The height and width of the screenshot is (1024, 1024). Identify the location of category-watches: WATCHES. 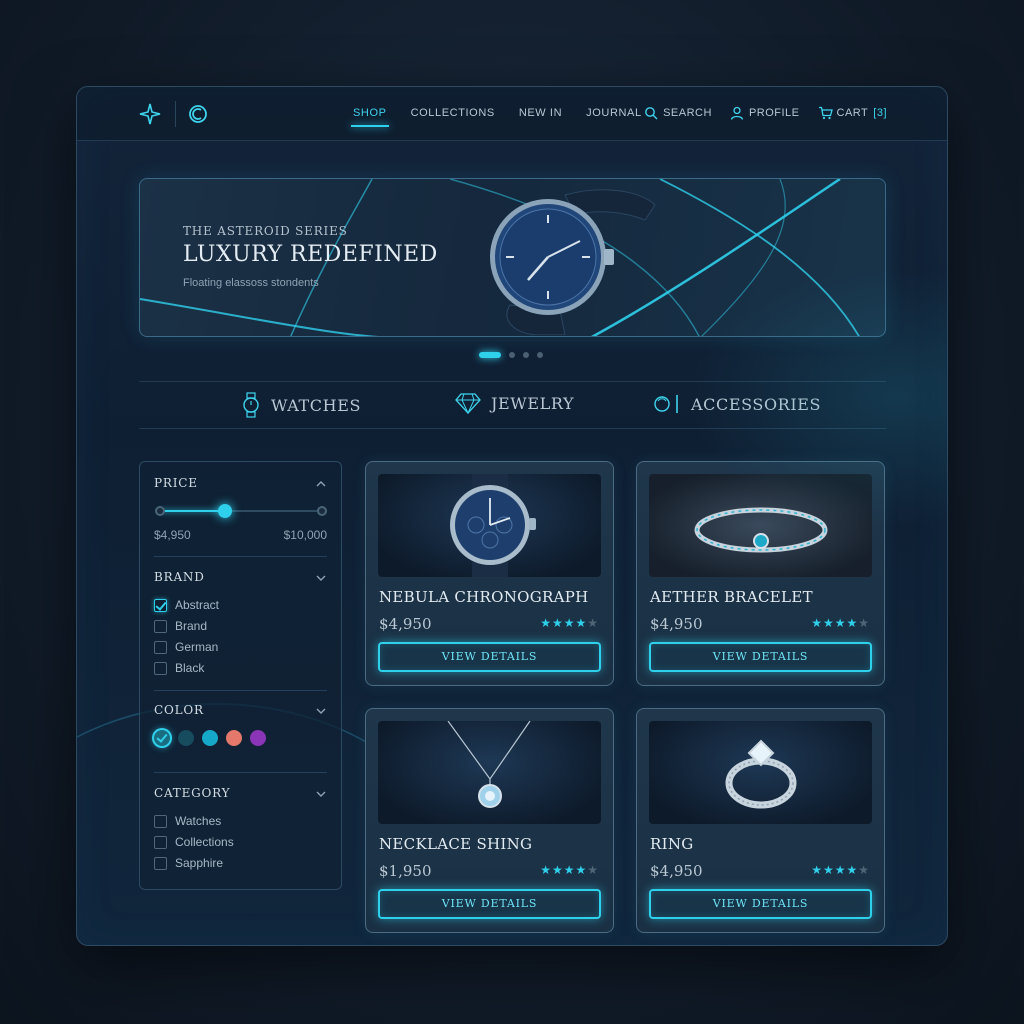
(301, 405).